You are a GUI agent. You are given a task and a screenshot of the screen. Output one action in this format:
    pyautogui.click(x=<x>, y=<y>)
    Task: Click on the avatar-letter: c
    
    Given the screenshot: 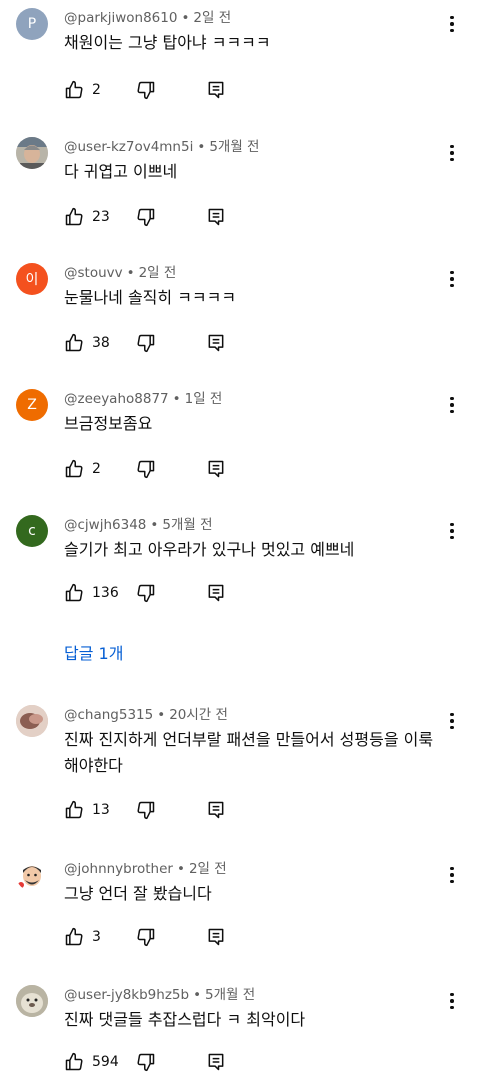 What is the action you would take?
    pyautogui.click(x=32, y=531)
    